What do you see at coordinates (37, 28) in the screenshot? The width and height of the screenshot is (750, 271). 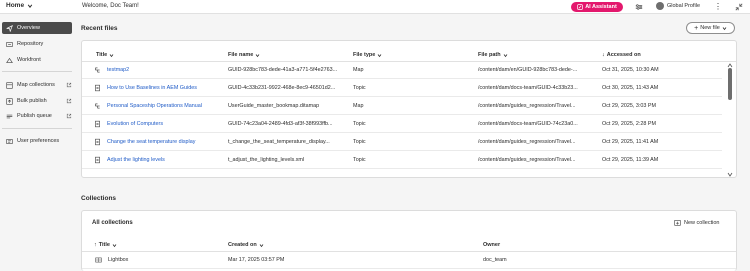 I see `sidebar-item-overview: Overview` at bounding box center [37, 28].